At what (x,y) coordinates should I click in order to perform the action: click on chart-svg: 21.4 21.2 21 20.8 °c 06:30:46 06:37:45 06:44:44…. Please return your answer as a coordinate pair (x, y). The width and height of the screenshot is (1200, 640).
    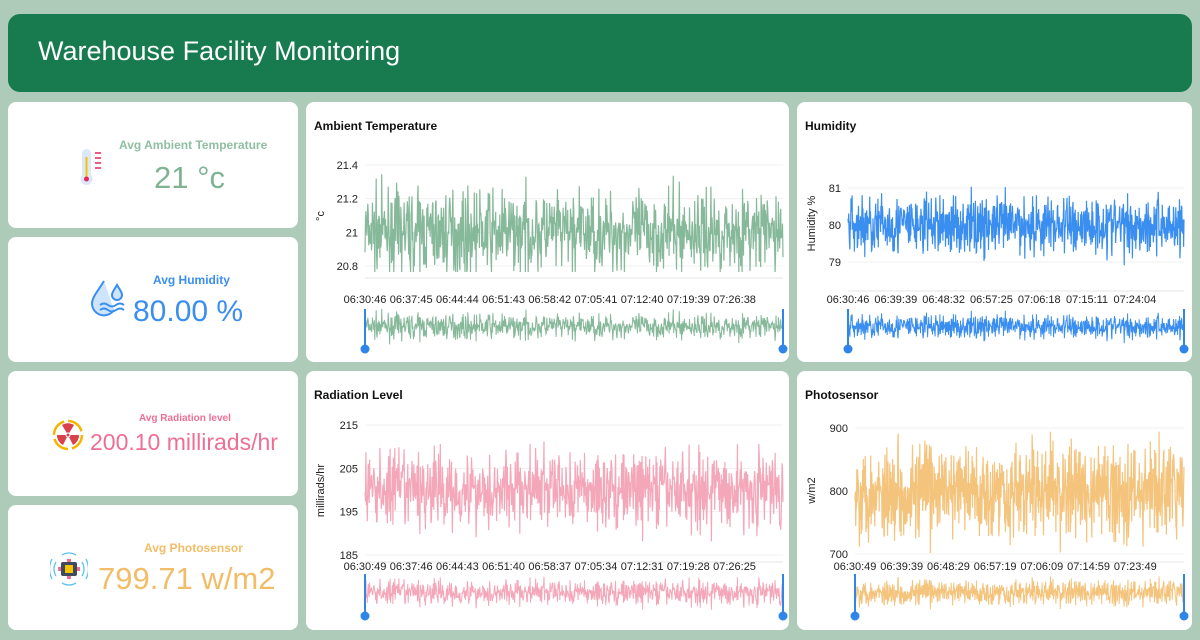
    Looking at the image, I should click on (551, 257).